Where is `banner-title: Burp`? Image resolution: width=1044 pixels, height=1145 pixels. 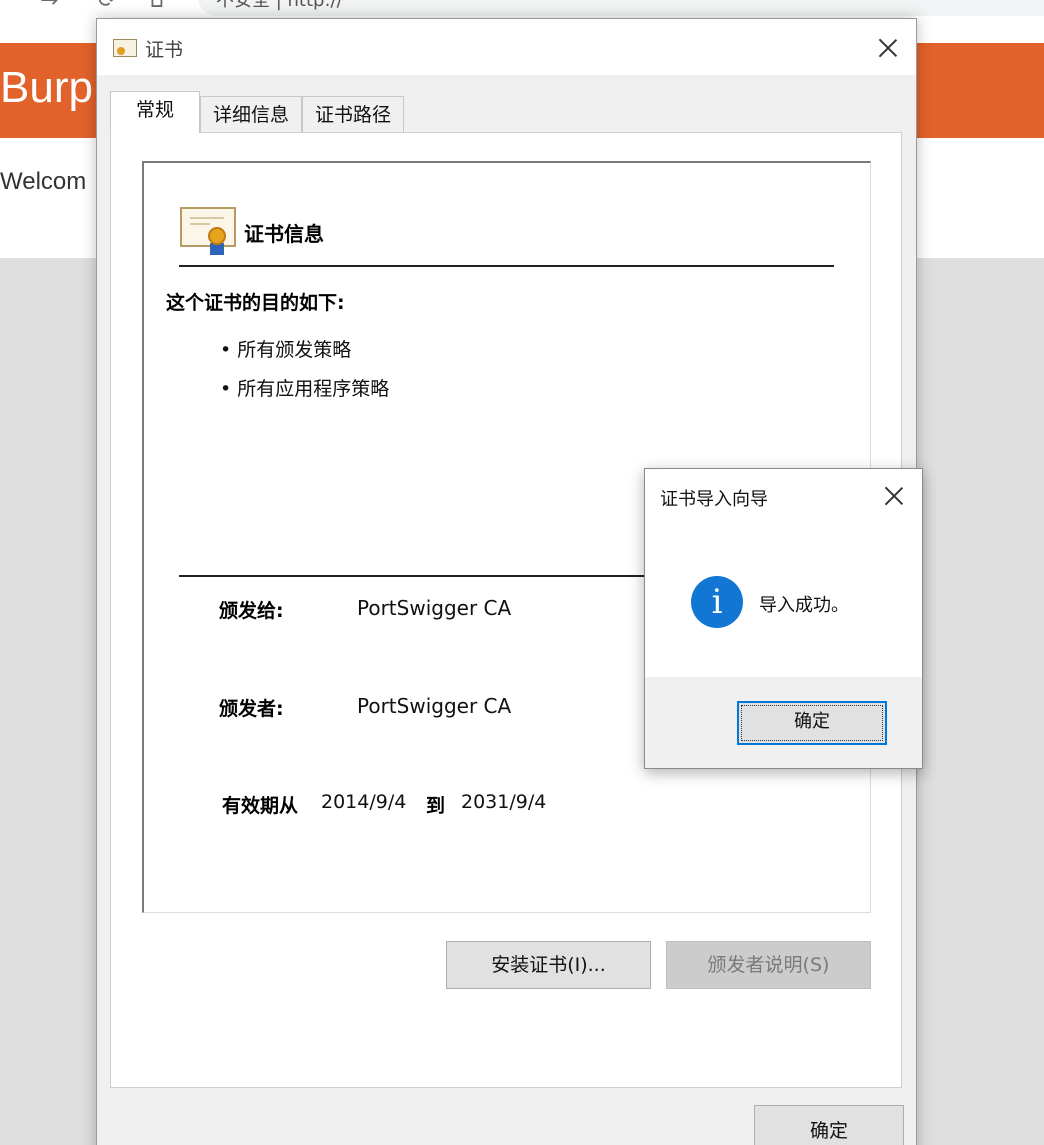
banner-title: Burp is located at coordinates (46, 87).